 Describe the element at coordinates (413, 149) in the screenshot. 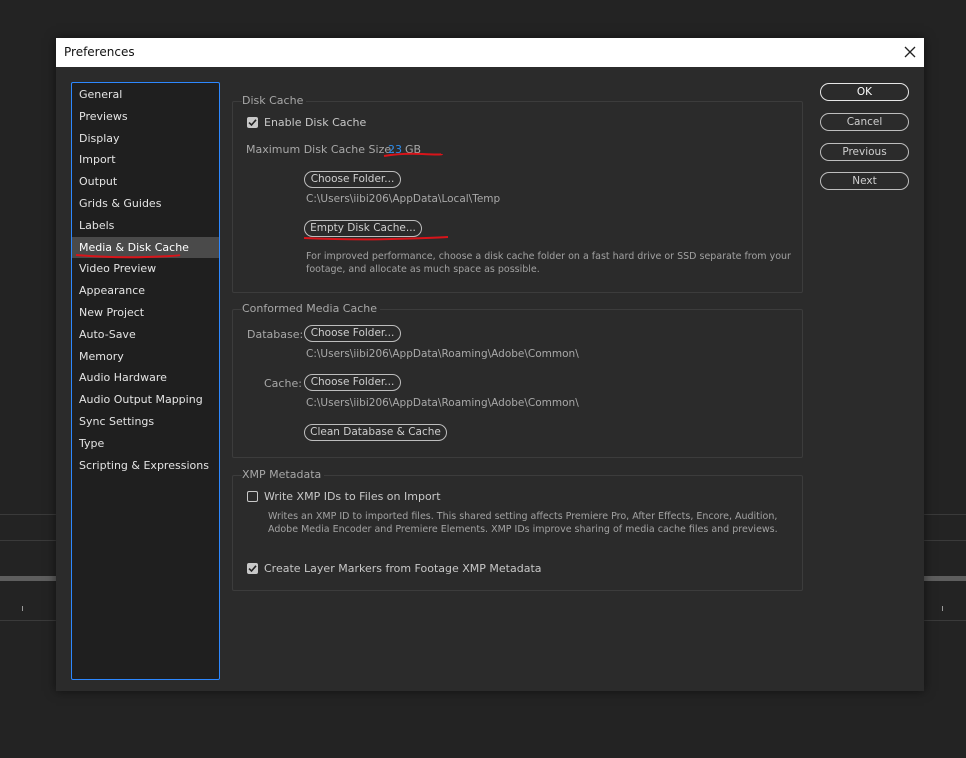

I see `max-cache-size-unit: GB` at that location.